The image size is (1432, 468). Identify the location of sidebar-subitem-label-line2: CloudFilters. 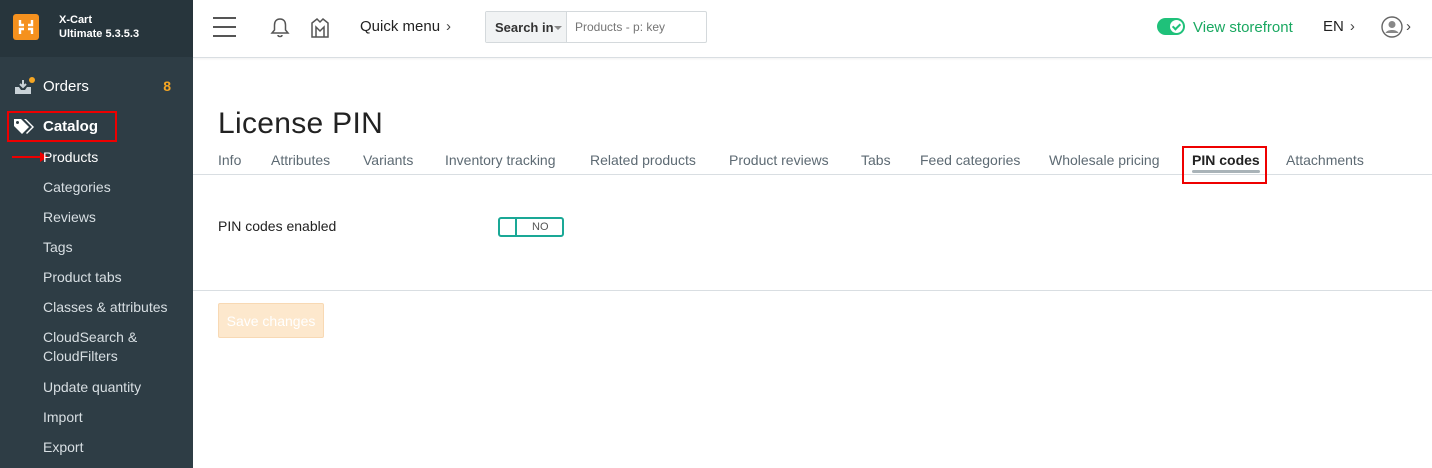
(80, 356).